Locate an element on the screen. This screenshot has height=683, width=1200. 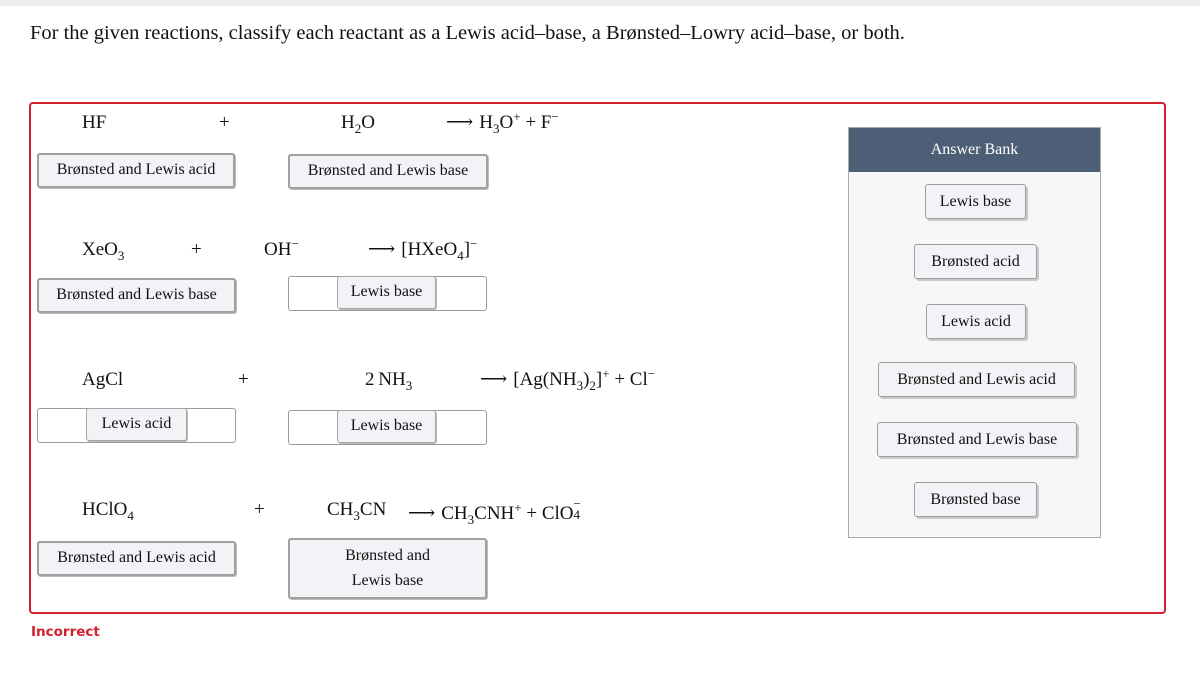
reaction-2-reactant-1-drop-zone: Brønsted and Lewis base is located at coordinates (136, 295).